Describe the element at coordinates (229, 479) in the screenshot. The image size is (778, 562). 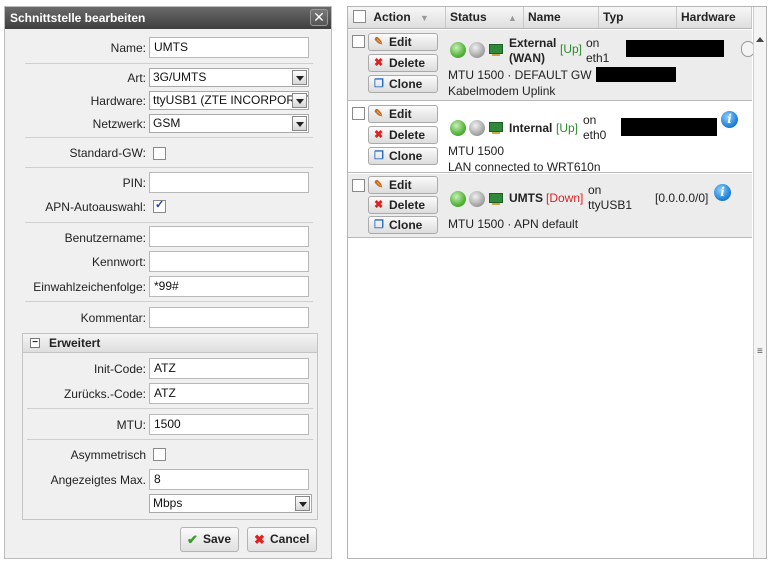
I see `max-display-field: 8` at that location.